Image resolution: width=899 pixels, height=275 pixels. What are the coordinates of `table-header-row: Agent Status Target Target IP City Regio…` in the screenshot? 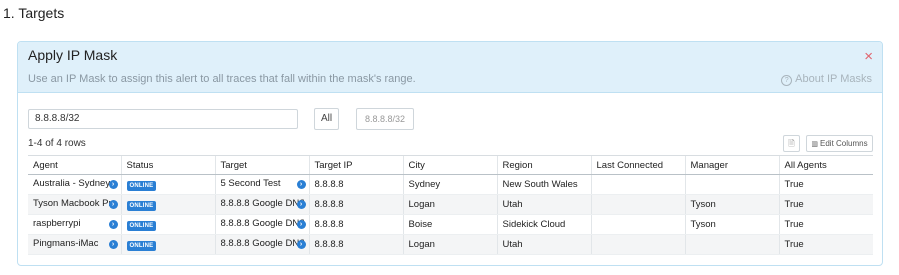 It's located at (450, 165).